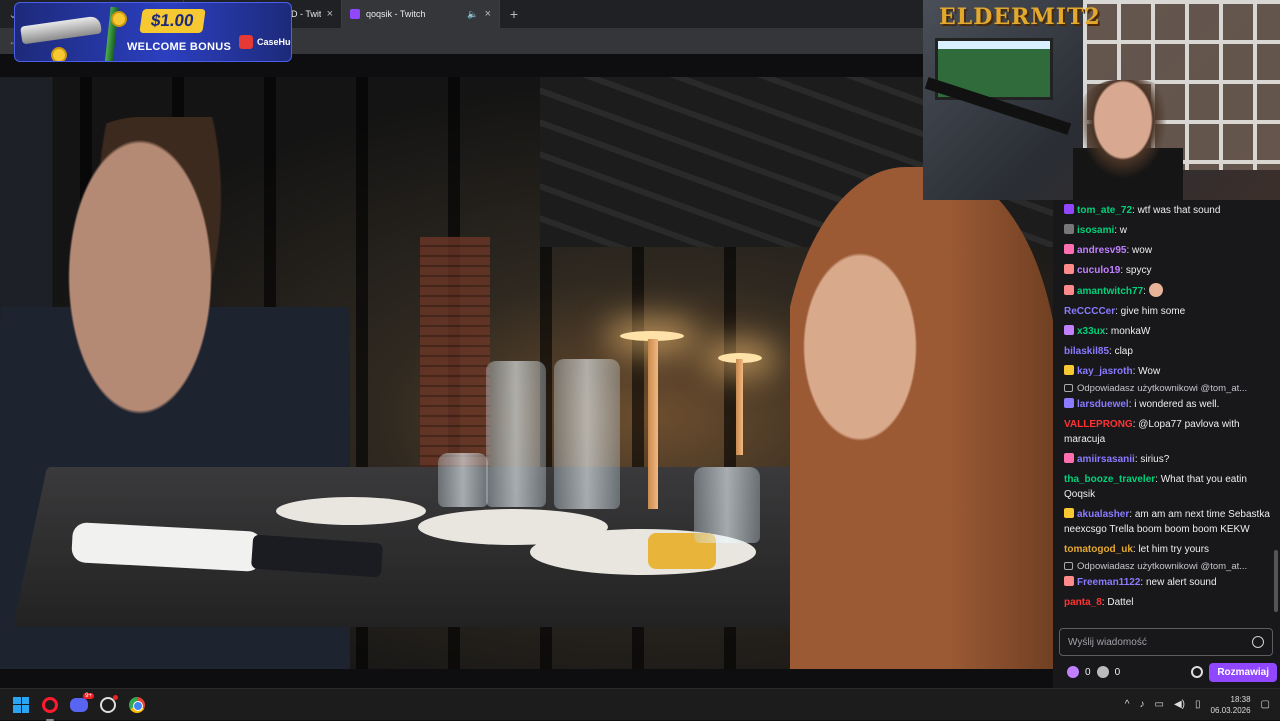 The height and width of the screenshot is (721, 1280). I want to click on casino-ad-banner: $1.00 WELCOME BONUS CaseHug, so click(153, 32).